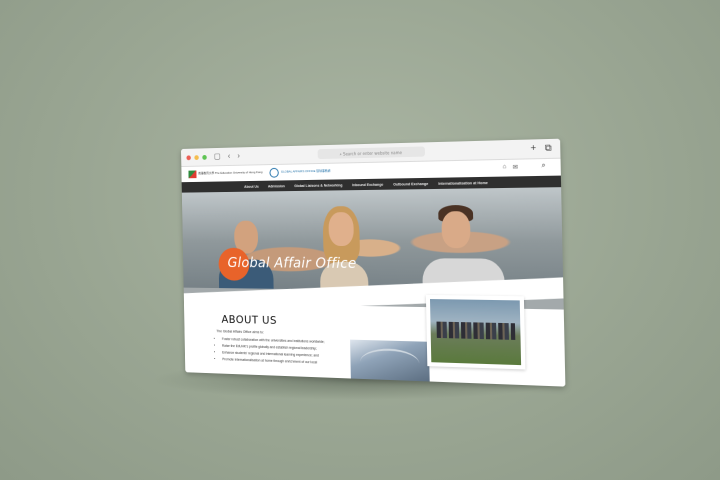 The image size is (720, 480). I want to click on site-search-icon: ⌕, so click(543, 166).